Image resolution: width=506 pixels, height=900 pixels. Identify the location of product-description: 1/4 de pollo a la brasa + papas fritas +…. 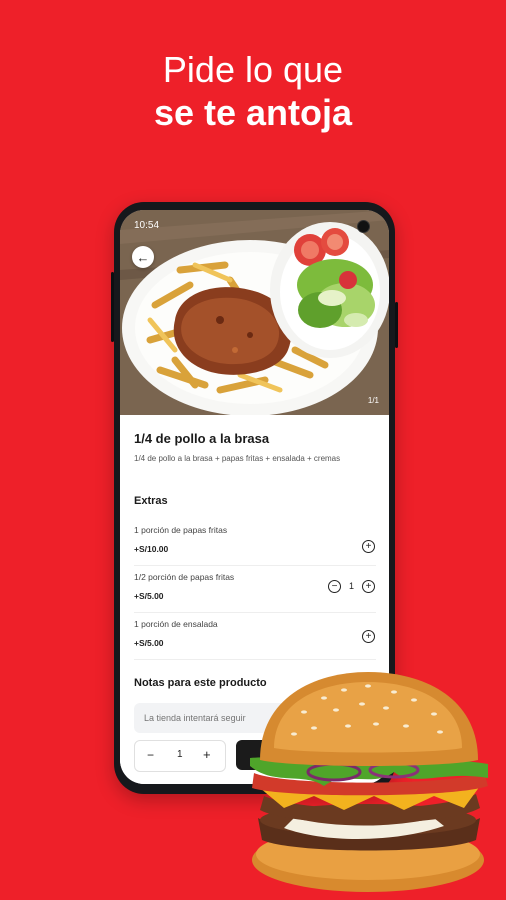
(237, 458).